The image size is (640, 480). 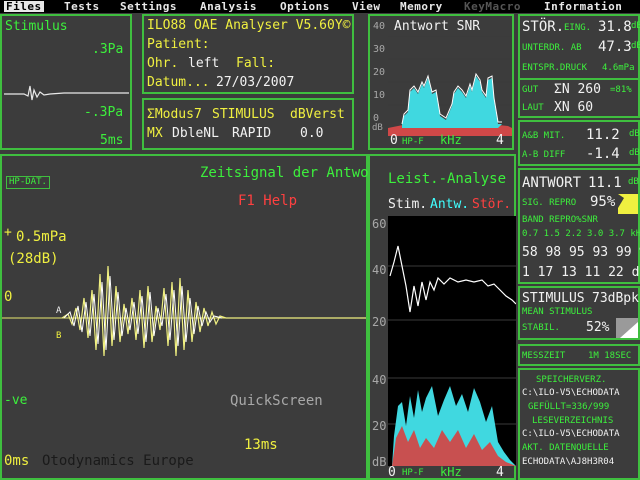 What do you see at coordinates (421, 6) in the screenshot?
I see `menu-memory: Memory` at bounding box center [421, 6].